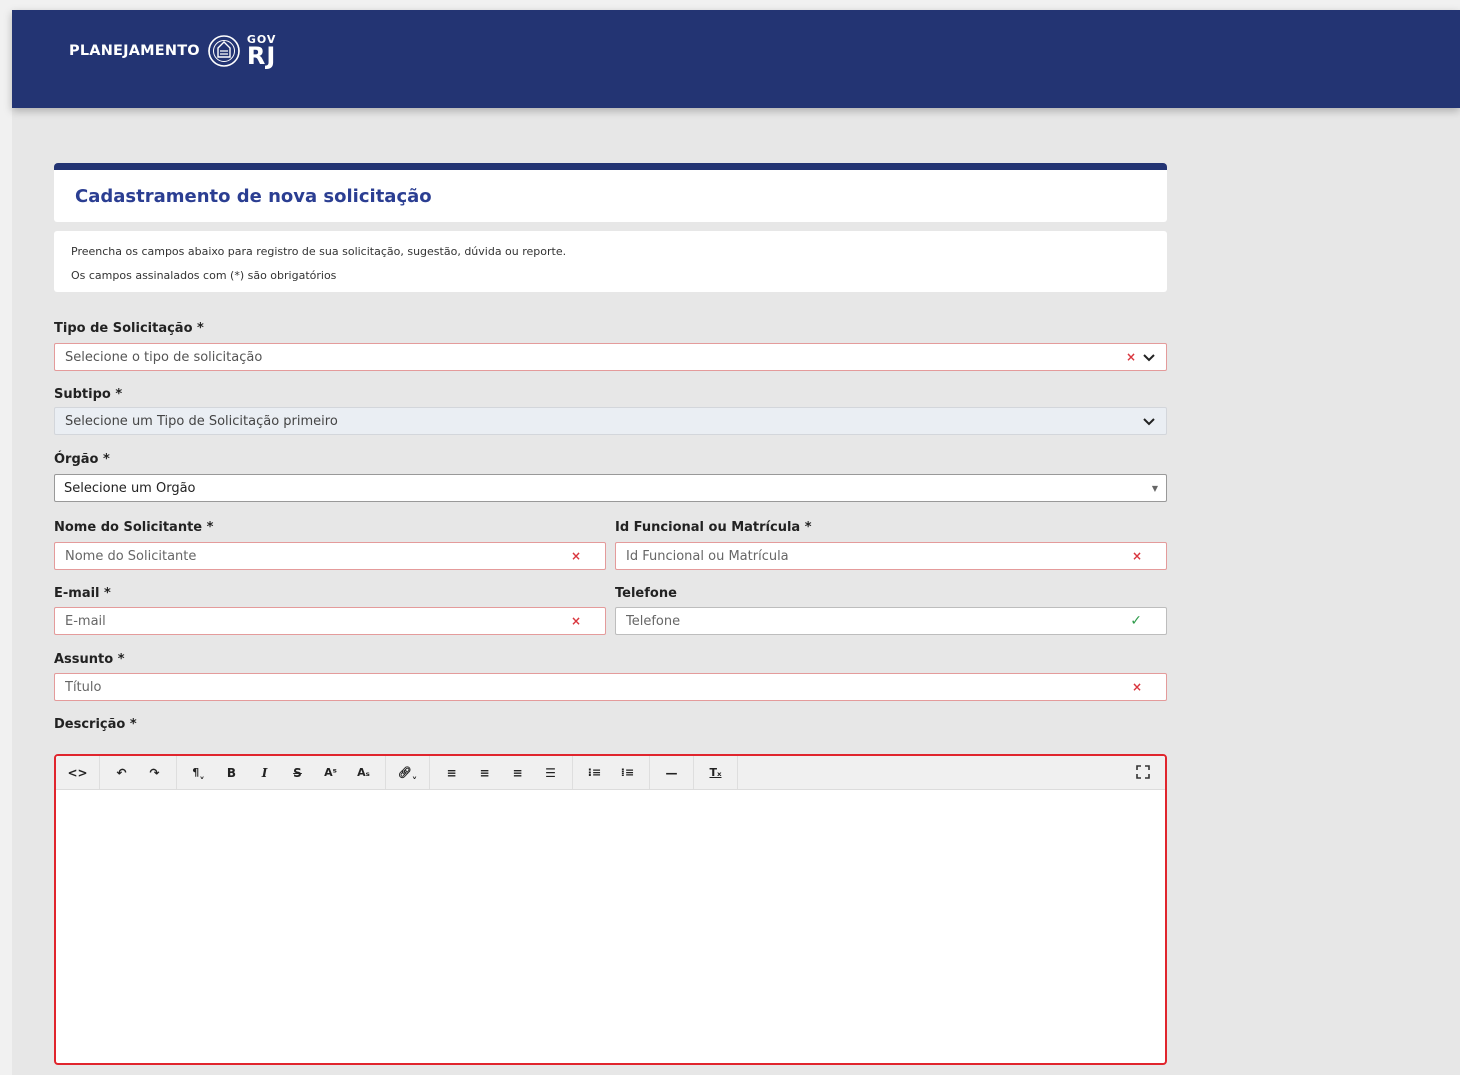 This screenshot has width=1460, height=1075. I want to click on rj-text: RJ, so click(261, 56).